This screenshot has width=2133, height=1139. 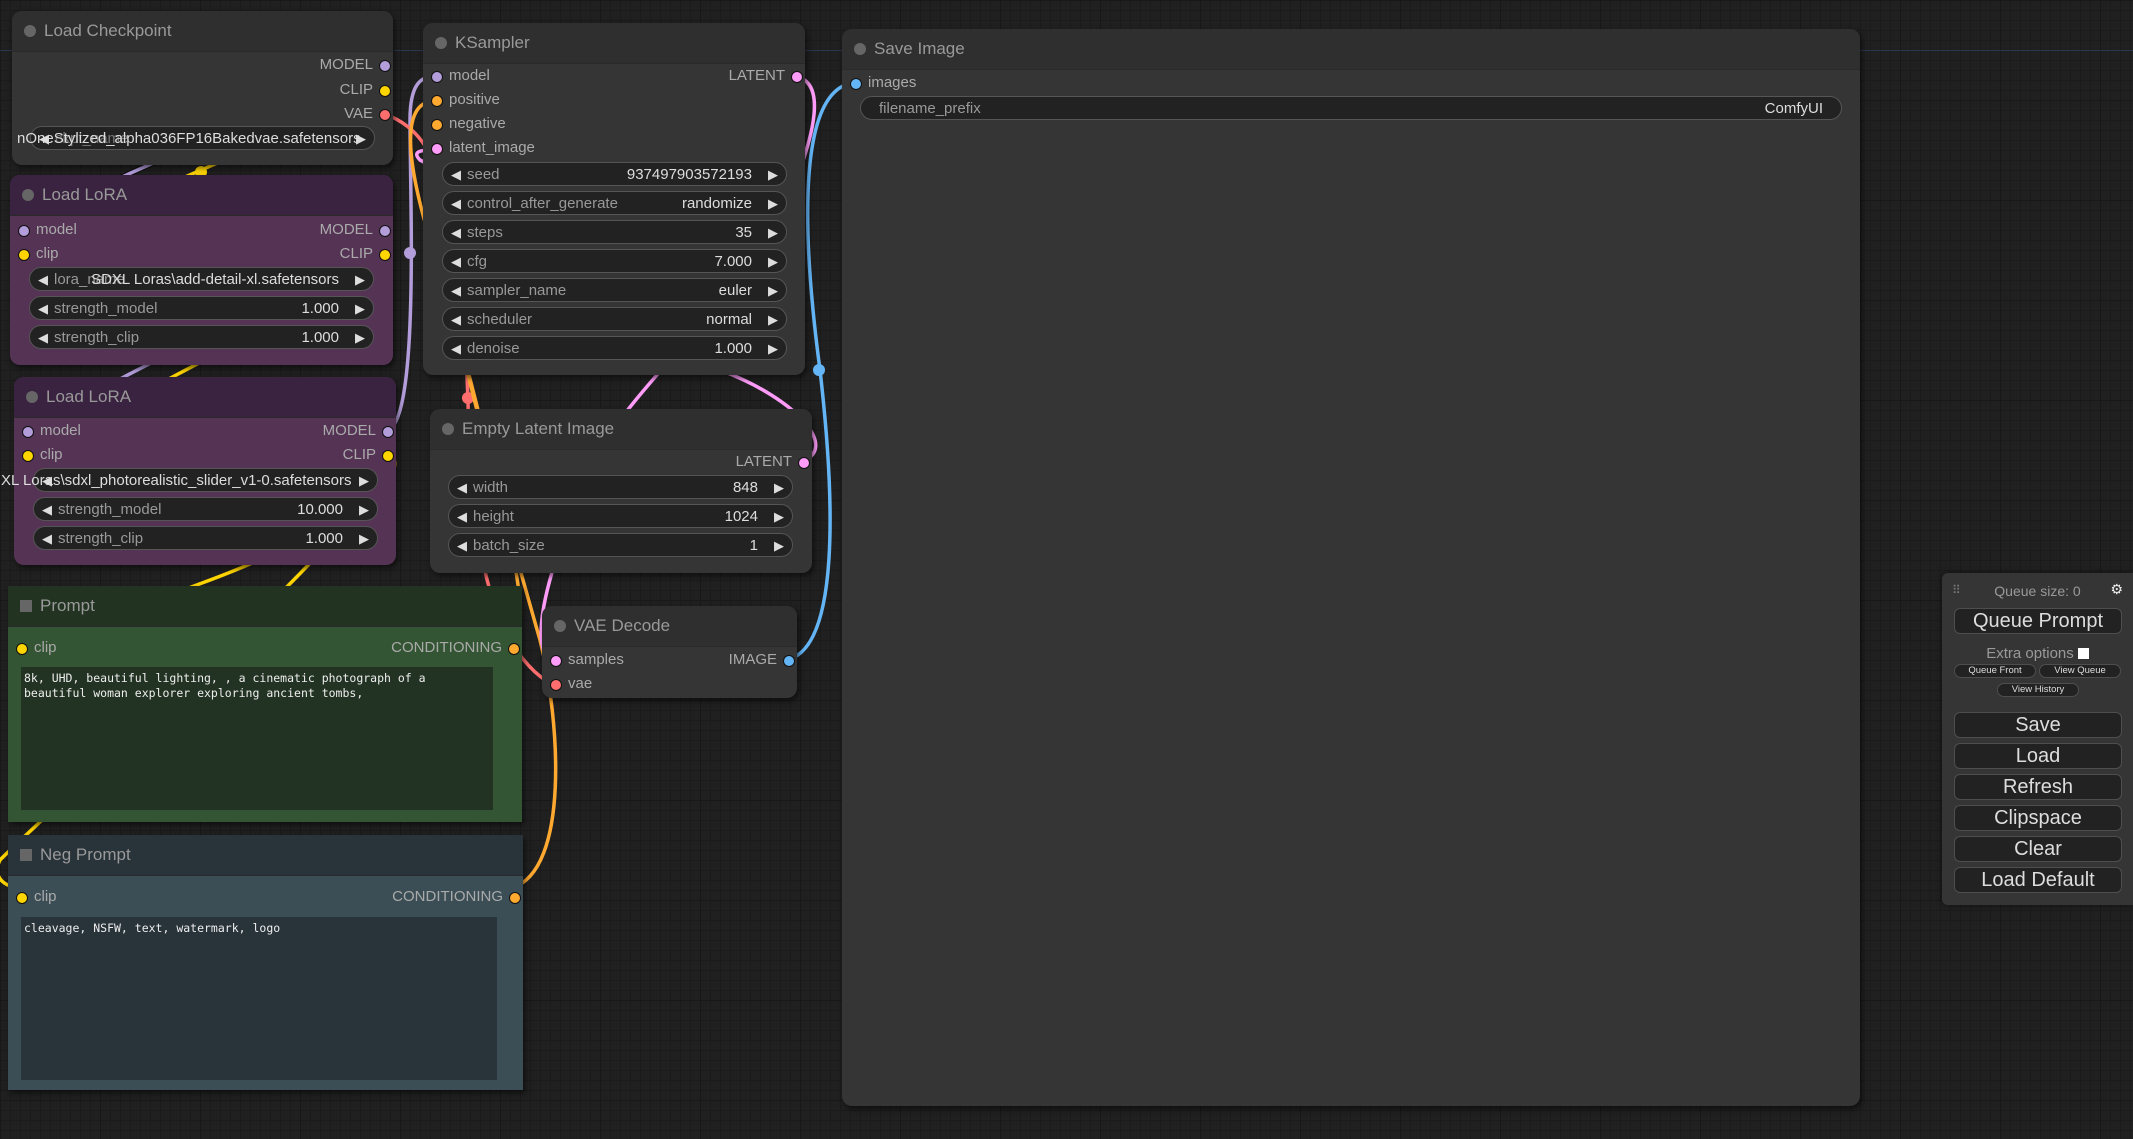 I want to click on refresh-button: Refresh, so click(x=2038, y=787).